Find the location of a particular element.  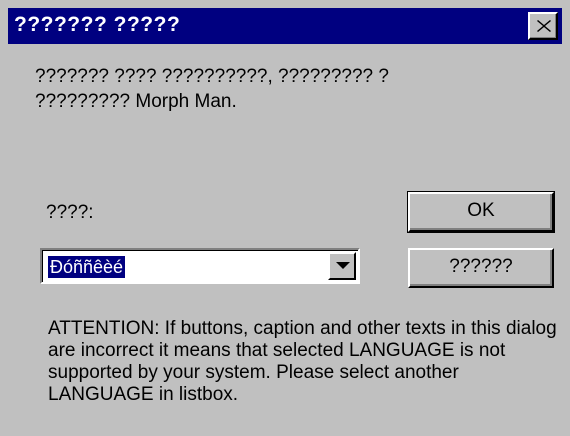

close-icon is located at coordinates (544, 26).